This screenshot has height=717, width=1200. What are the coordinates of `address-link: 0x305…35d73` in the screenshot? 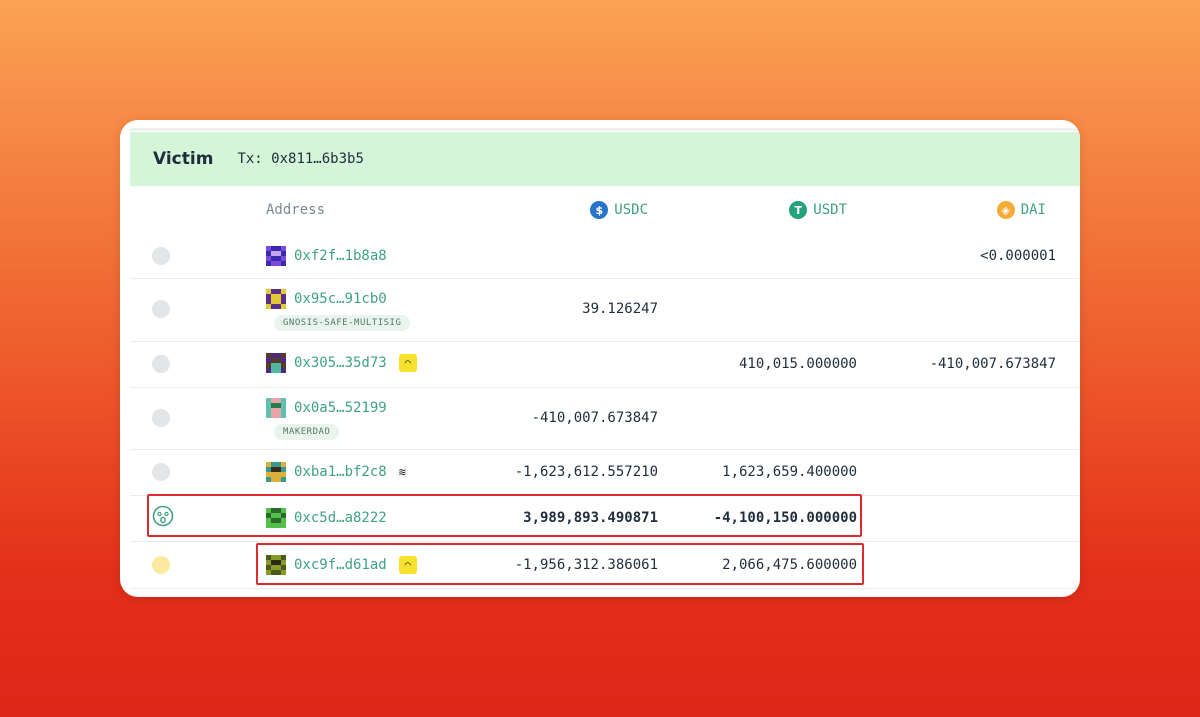 It's located at (340, 363).